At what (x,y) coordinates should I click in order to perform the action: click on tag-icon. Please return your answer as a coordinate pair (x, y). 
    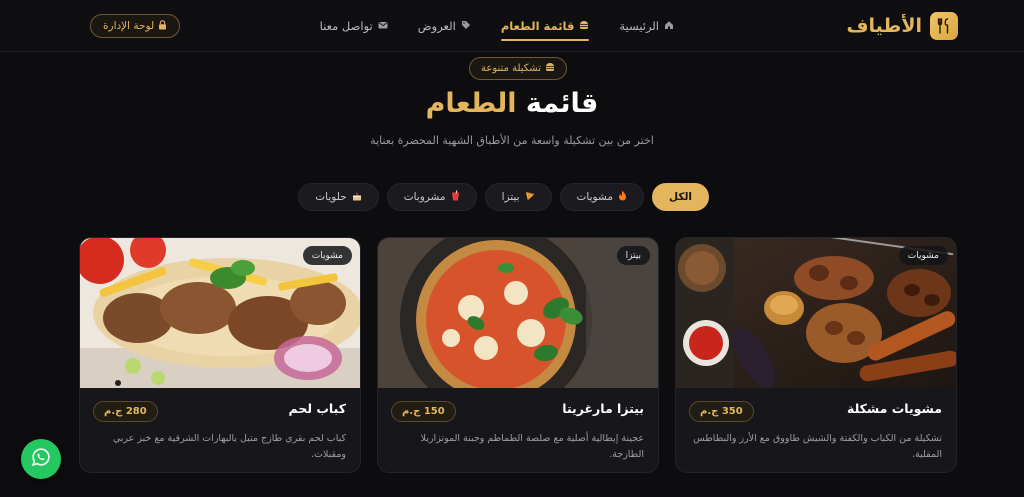
    Looking at the image, I should click on (466, 26).